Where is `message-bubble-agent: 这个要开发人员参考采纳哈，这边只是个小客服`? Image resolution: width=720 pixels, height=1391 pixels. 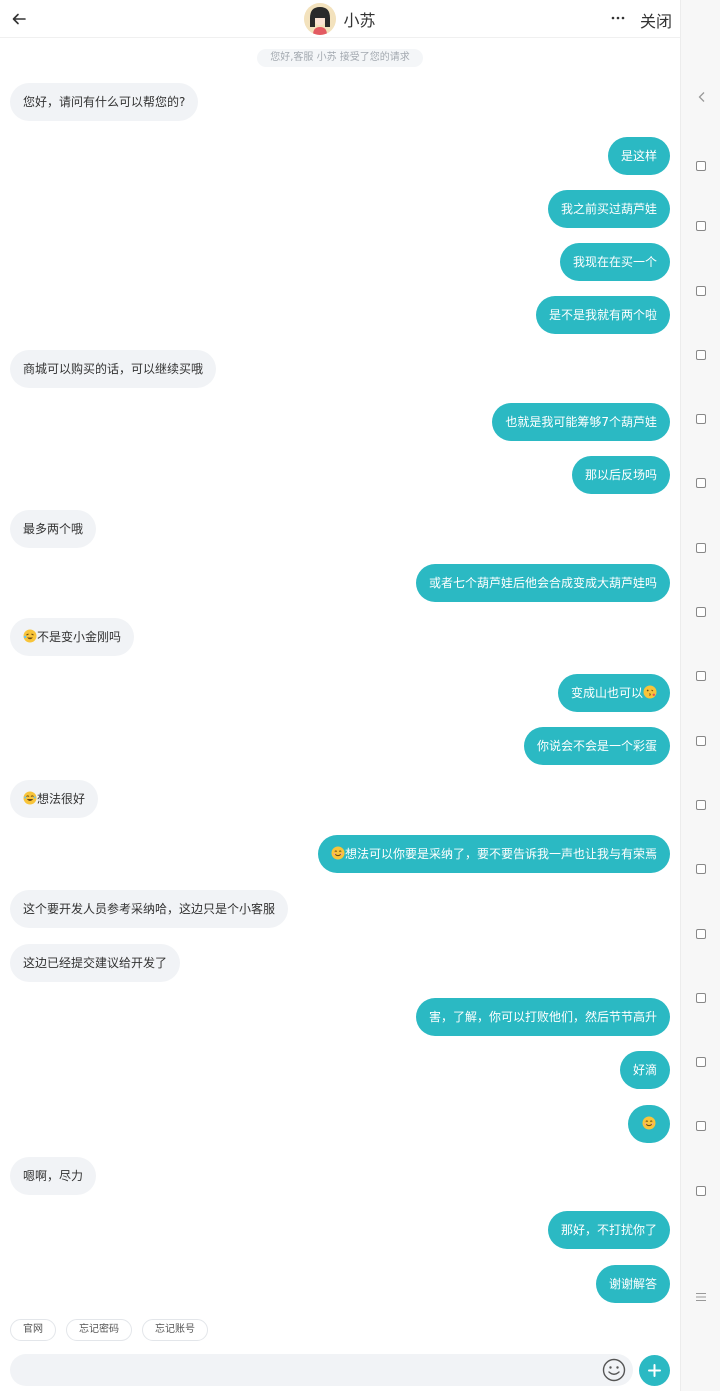 message-bubble-agent: 这个要开发人员参考采纳哈，这边只是个小客服 is located at coordinates (149, 909).